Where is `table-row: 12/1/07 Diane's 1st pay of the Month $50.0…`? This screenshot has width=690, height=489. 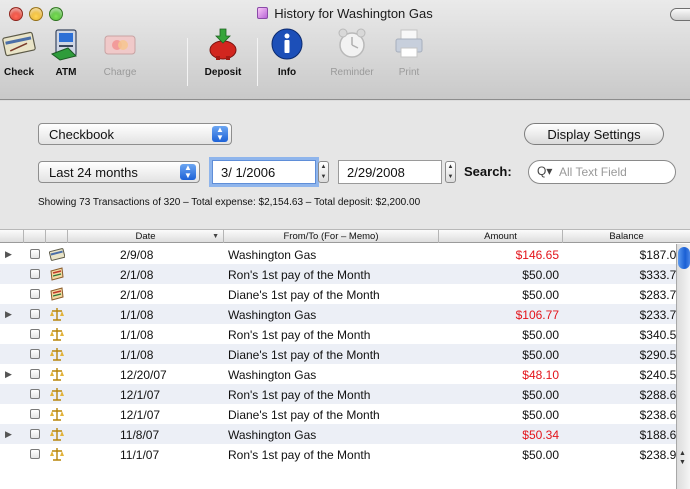 table-row: 12/1/07 Diane's 1st pay of the Month $50.0… is located at coordinates (341, 414).